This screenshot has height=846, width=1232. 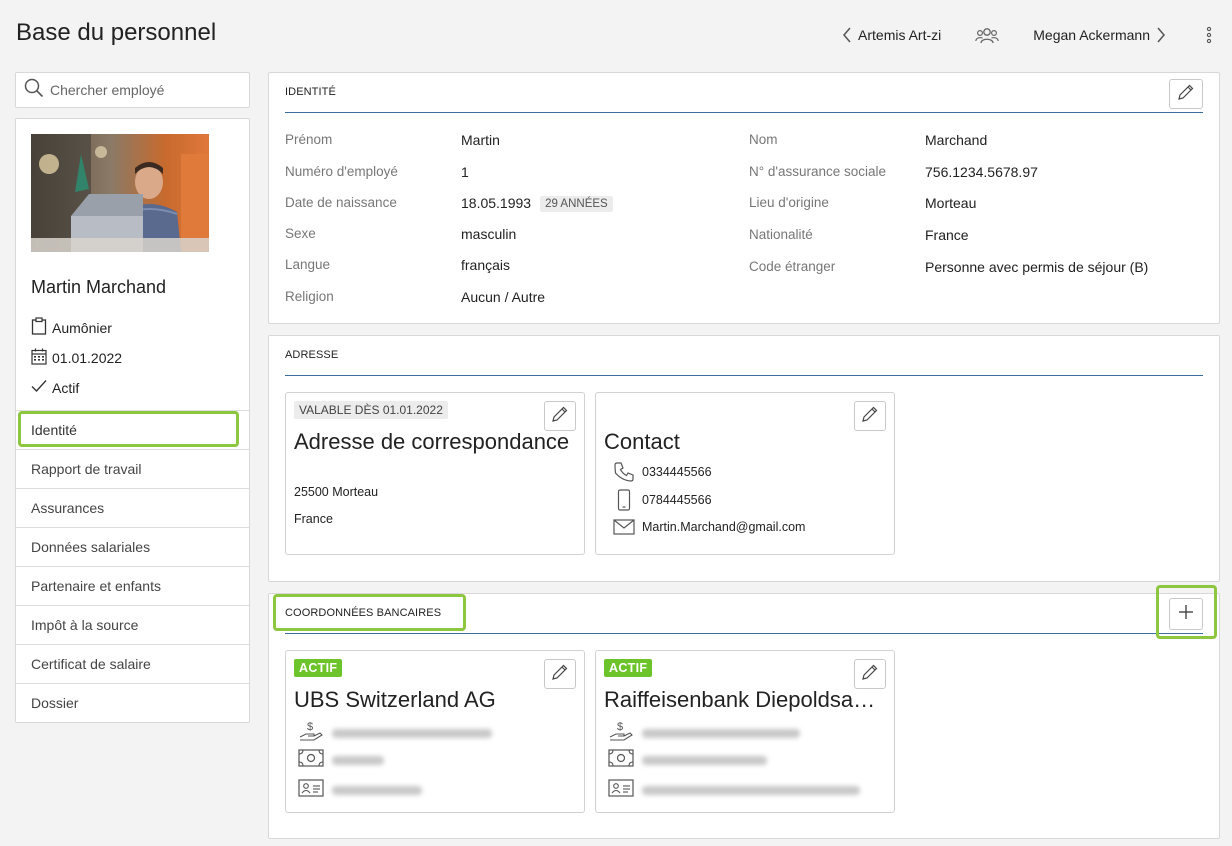 I want to click on role-row: Aumônier, so click(x=71, y=327).